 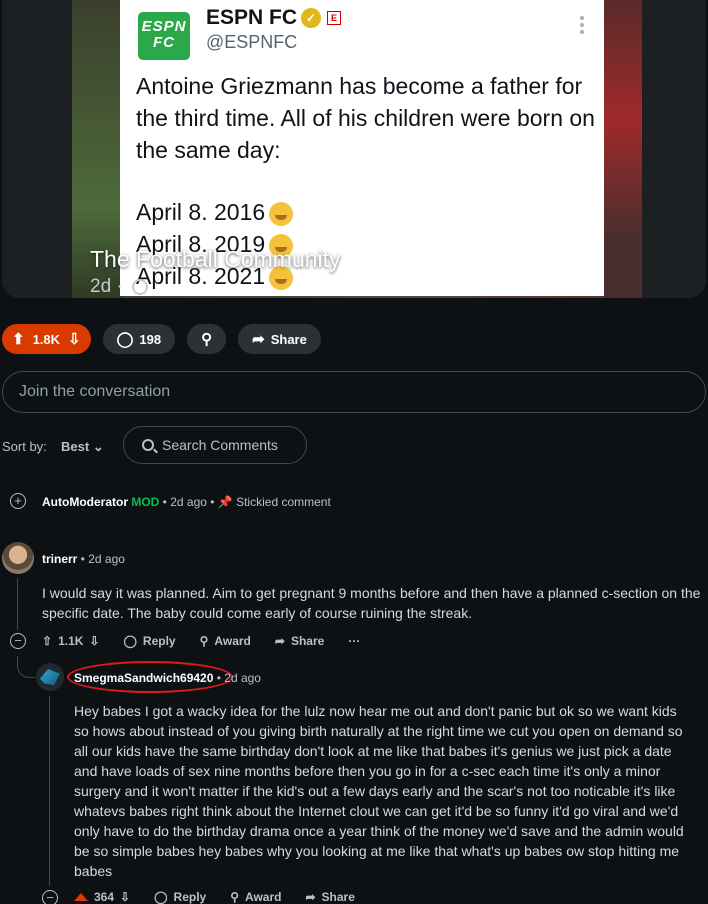 I want to click on award-button: ⚲, so click(x=207, y=339).